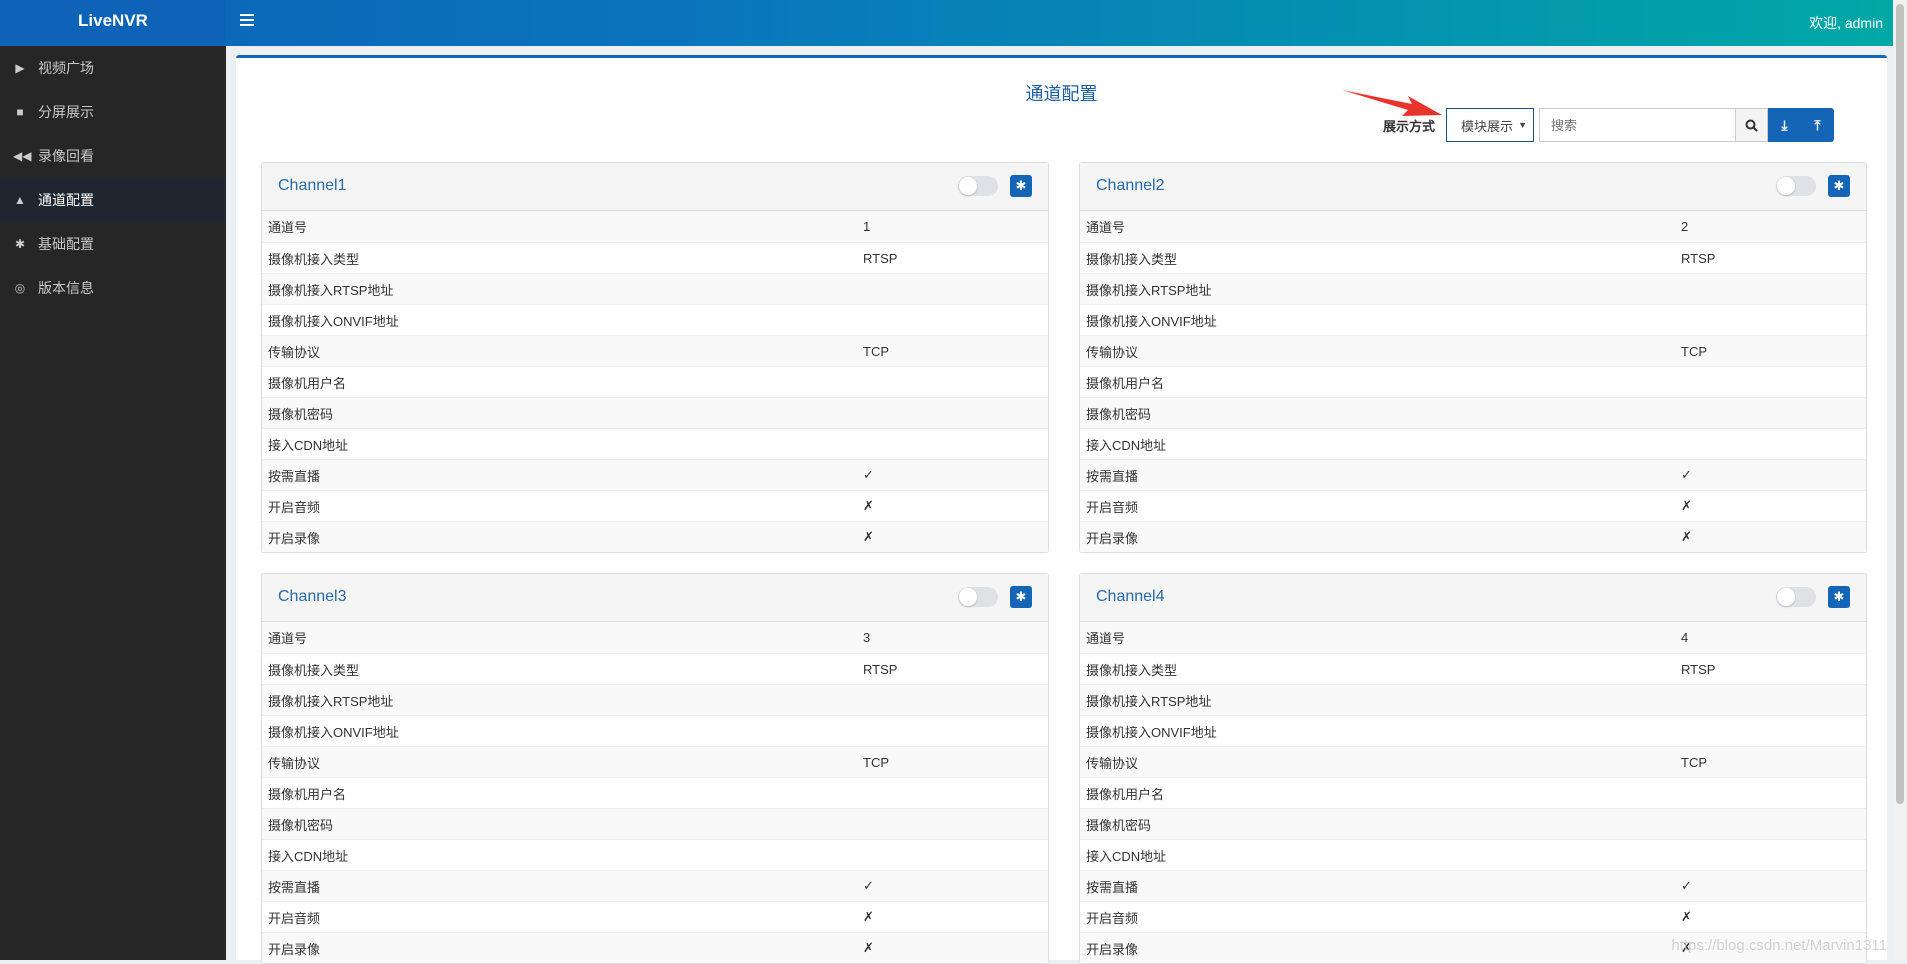 The image size is (1907, 964). Describe the element at coordinates (1490, 125) in the screenshot. I see `display-mode-select: 模块展示 ▼` at that location.